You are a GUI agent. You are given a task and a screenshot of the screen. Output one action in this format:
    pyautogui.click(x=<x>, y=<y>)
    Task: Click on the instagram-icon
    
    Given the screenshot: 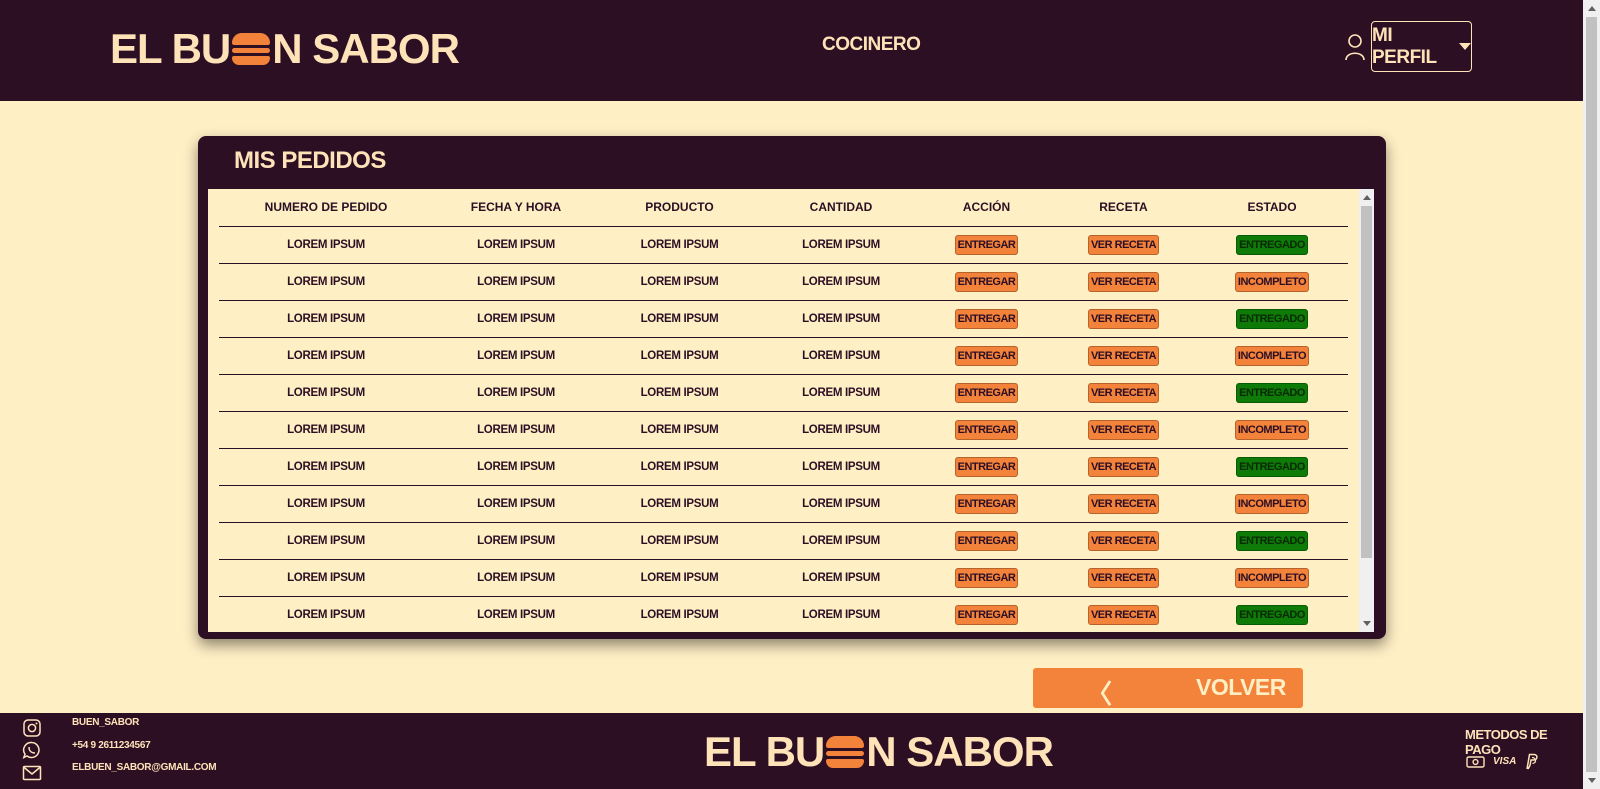 What is the action you would take?
    pyautogui.click(x=32, y=728)
    